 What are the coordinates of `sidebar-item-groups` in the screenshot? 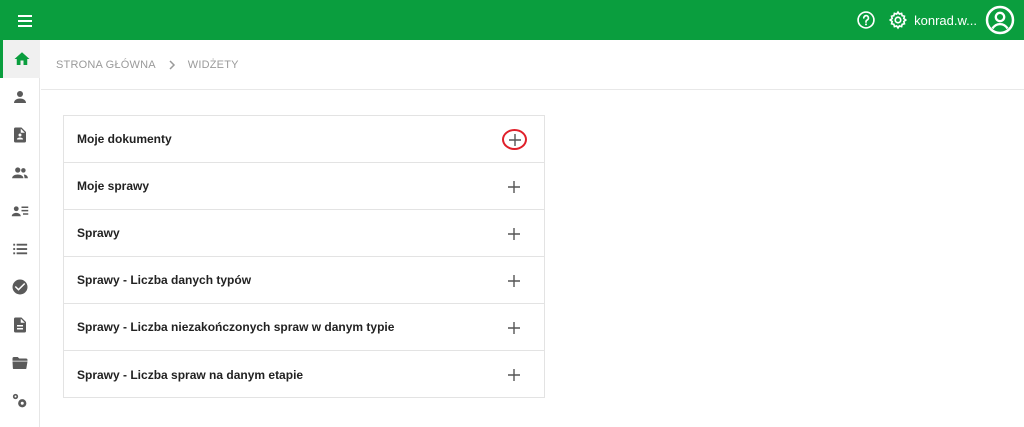 It's located at (20, 173).